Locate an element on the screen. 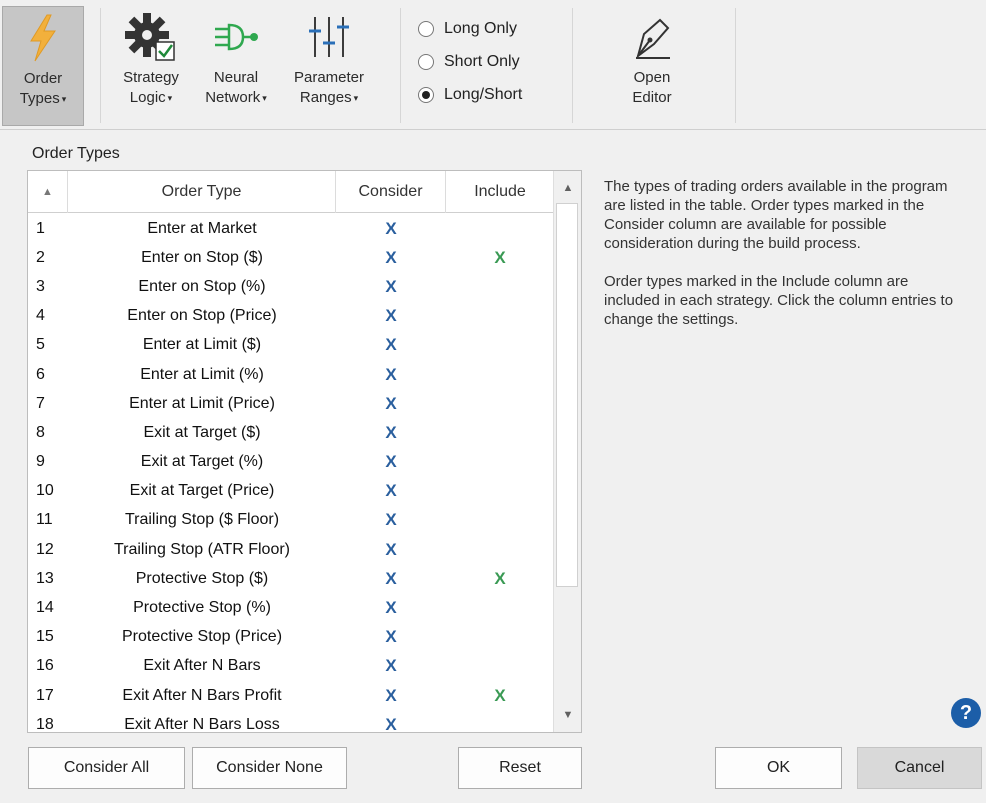 Image resolution: width=986 pixels, height=803 pixels. column-header-consider: Consider is located at coordinates (391, 192).